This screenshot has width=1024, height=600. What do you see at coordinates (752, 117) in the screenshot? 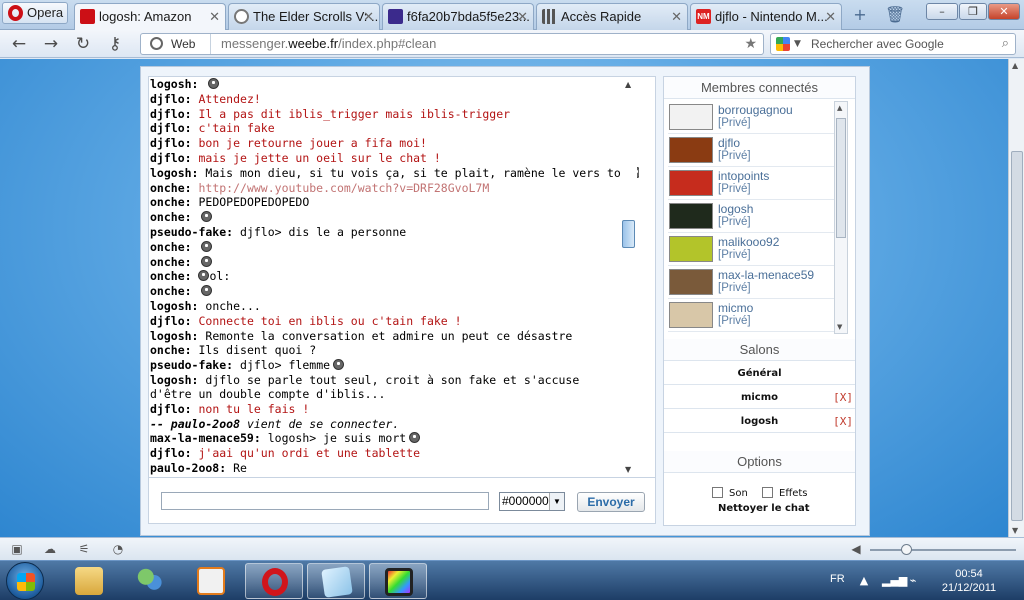
I see `member-item: borrougagnou [Privé]` at bounding box center [752, 117].